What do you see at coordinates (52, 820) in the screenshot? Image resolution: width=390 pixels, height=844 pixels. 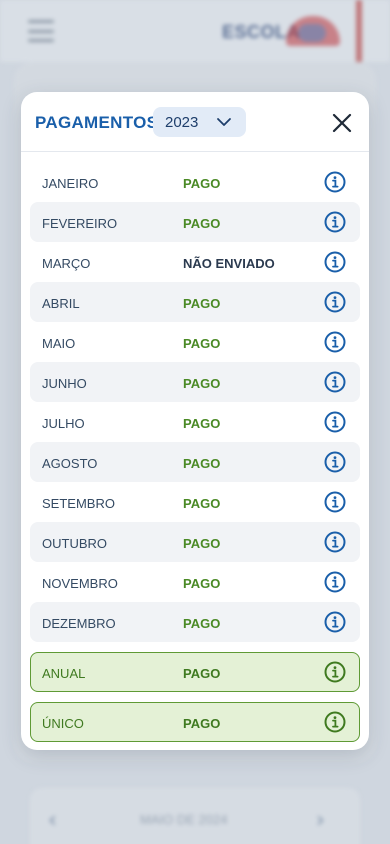 I see `chevron-left-icon: ‹` at bounding box center [52, 820].